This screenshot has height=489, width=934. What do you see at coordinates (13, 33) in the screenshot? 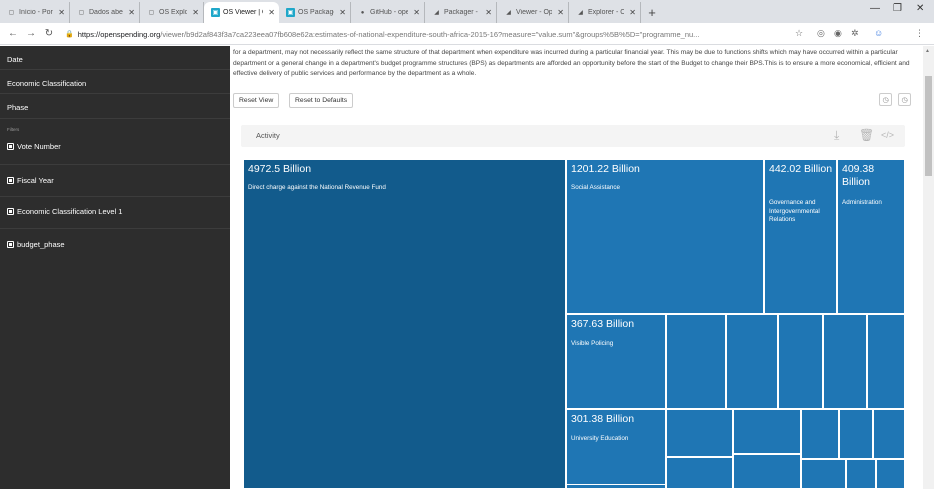
I see `back-icon: ←` at bounding box center [13, 33].